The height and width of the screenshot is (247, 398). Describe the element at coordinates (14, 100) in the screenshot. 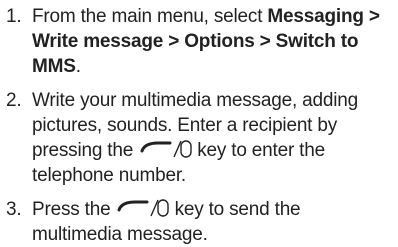

I see `step-number: 2.` at that location.